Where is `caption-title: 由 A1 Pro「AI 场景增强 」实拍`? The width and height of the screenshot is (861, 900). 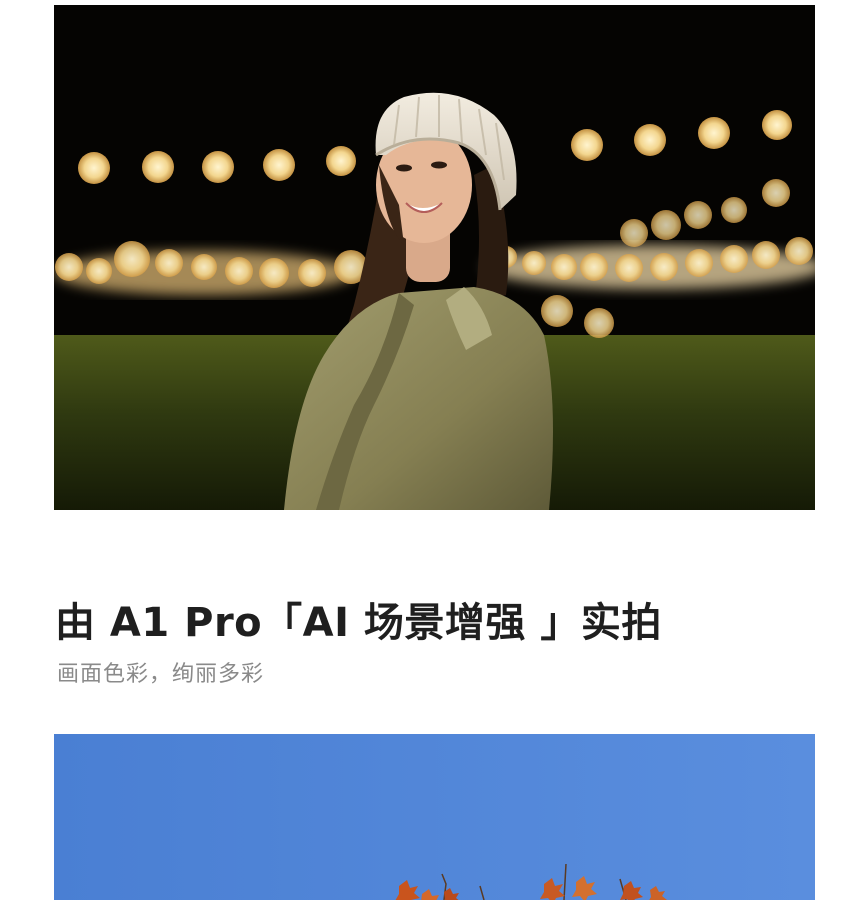 caption-title: 由 A1 Pro「AI 场景增强 」实拍 is located at coordinates (358, 623).